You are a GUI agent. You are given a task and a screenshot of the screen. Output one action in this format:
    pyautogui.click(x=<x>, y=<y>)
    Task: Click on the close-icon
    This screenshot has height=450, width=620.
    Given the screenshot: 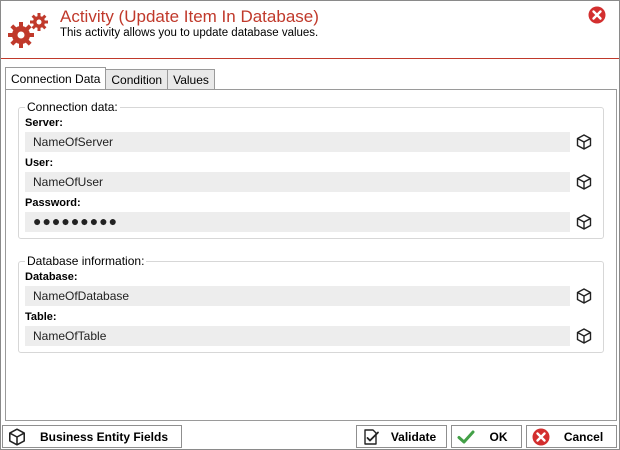 What is the action you would take?
    pyautogui.click(x=597, y=15)
    